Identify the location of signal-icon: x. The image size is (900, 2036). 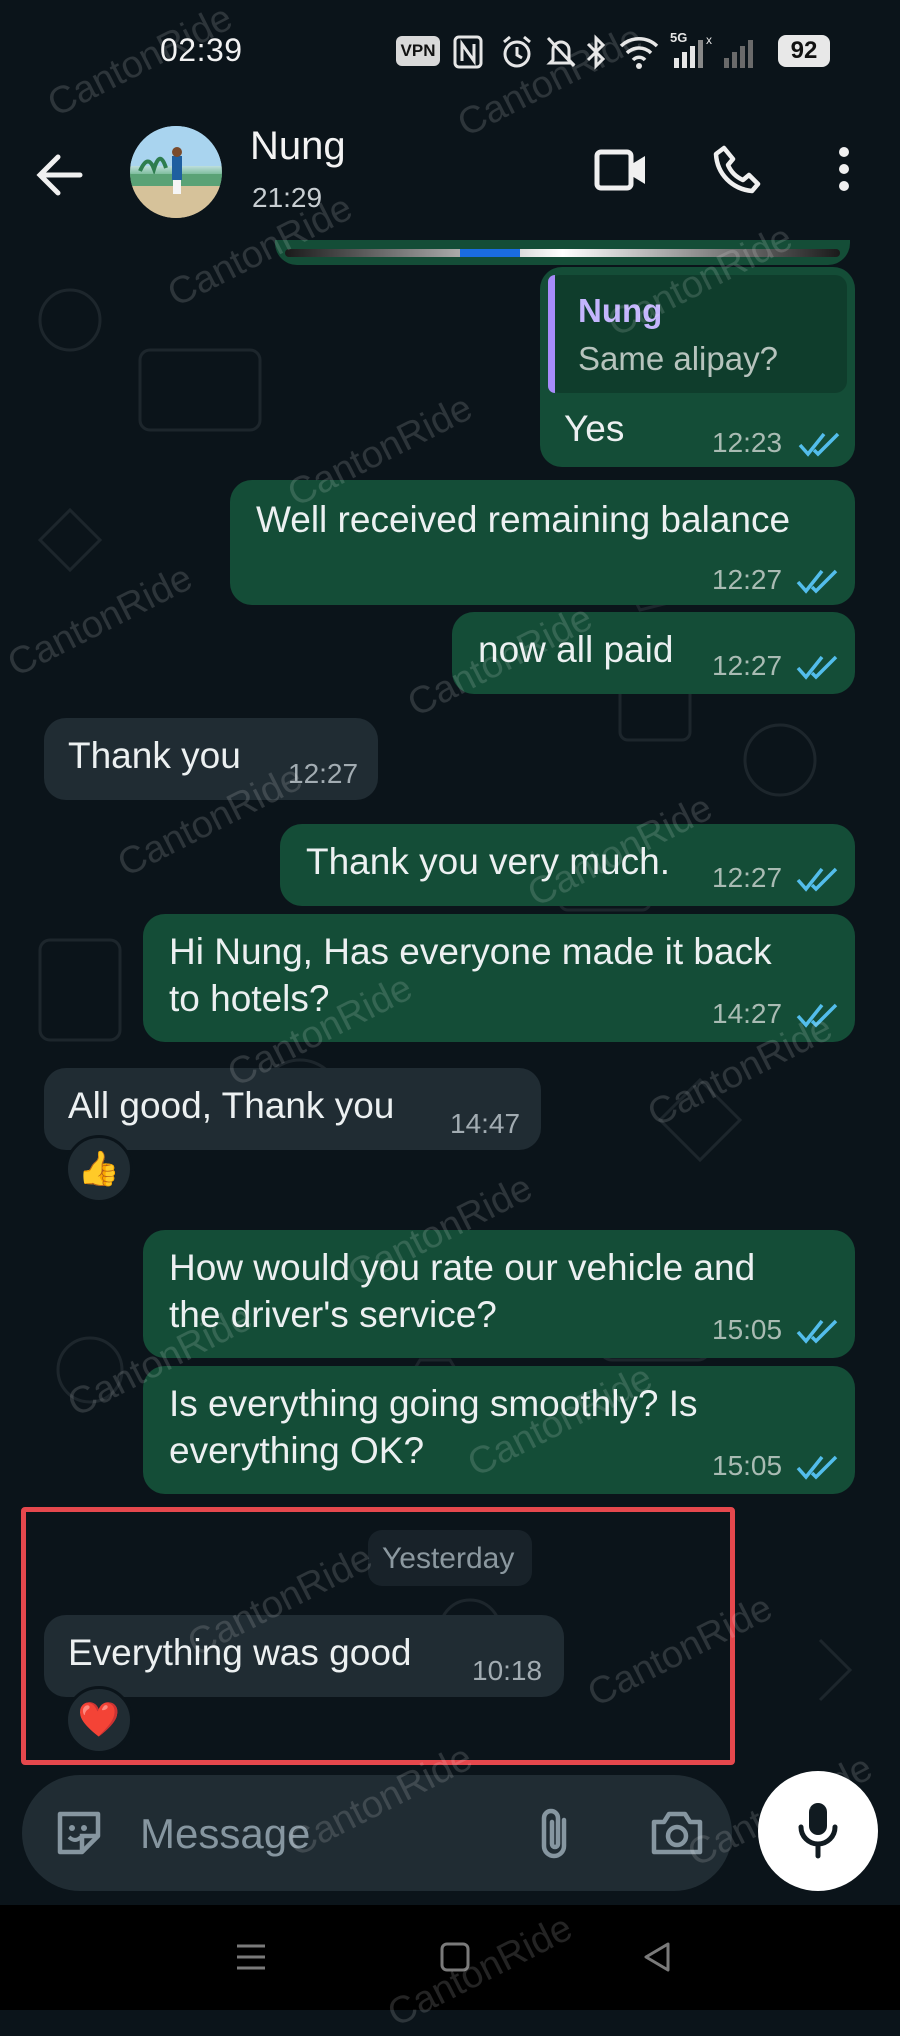
(693, 51).